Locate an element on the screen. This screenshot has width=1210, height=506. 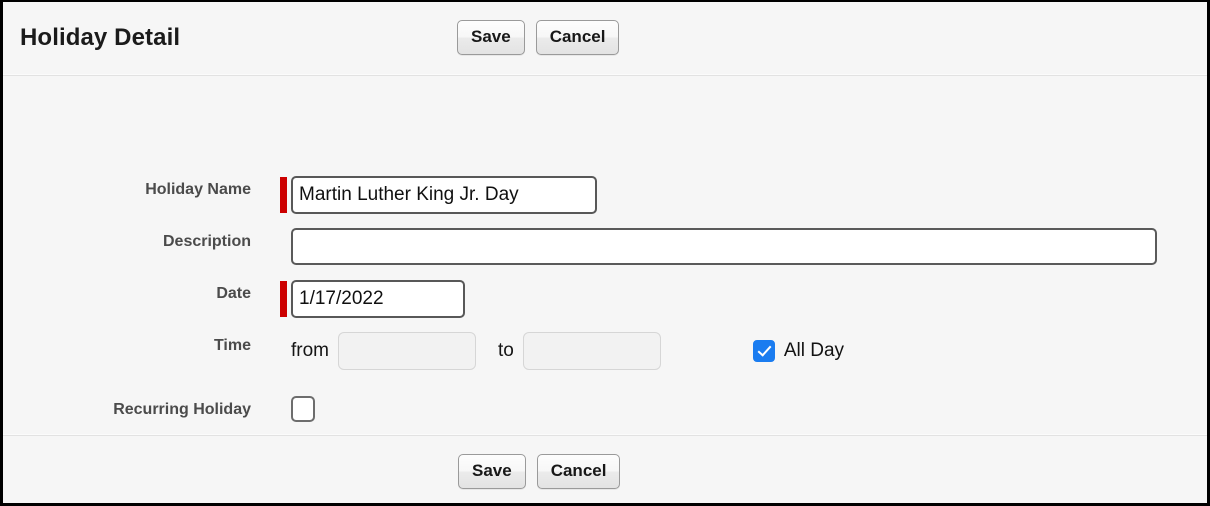
description-input is located at coordinates (724, 246).